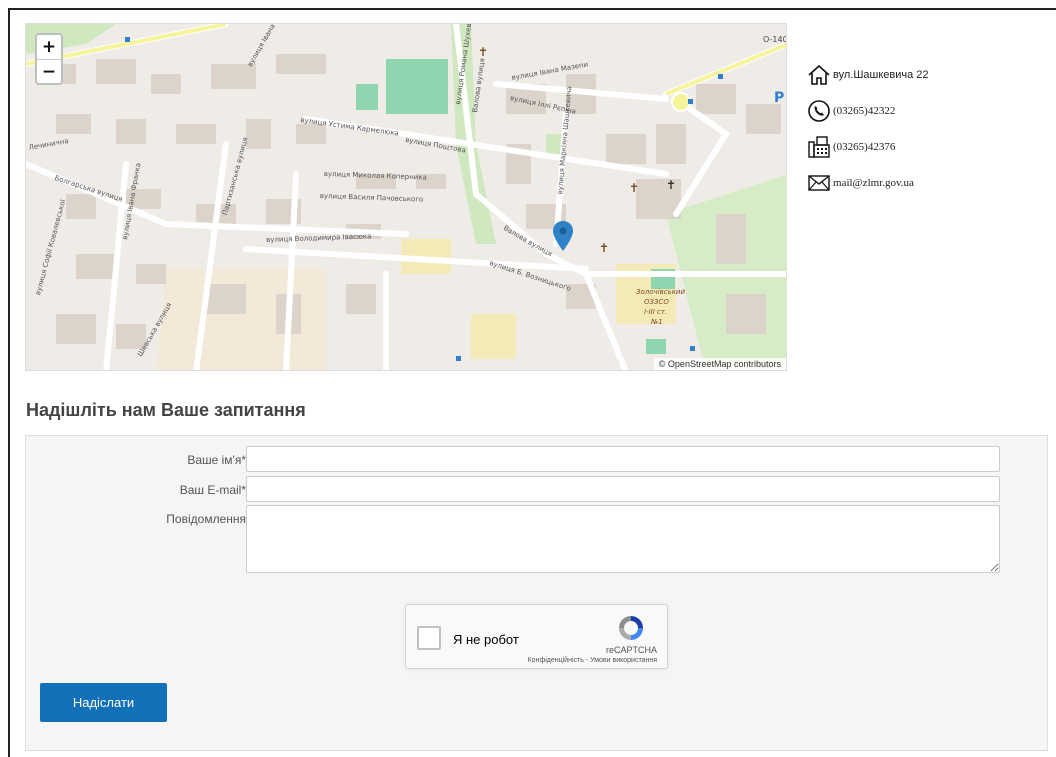 The width and height of the screenshot is (1056, 757). Describe the element at coordinates (864, 147) in the screenshot. I see `fax-text: (03265)42376` at that location.